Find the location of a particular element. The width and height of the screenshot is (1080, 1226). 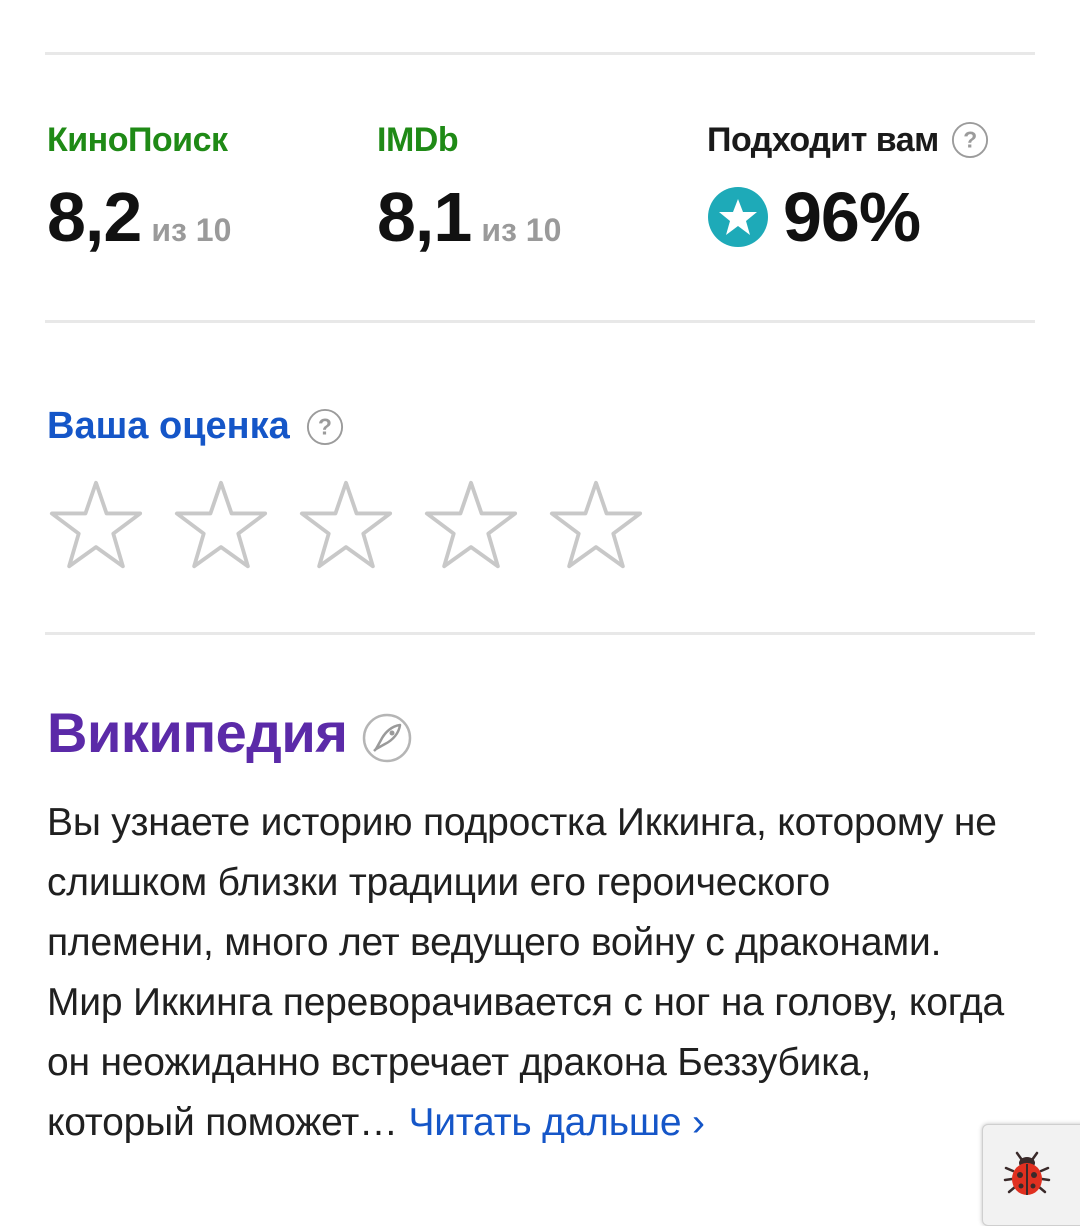

star-rating is located at coordinates (360, 525).